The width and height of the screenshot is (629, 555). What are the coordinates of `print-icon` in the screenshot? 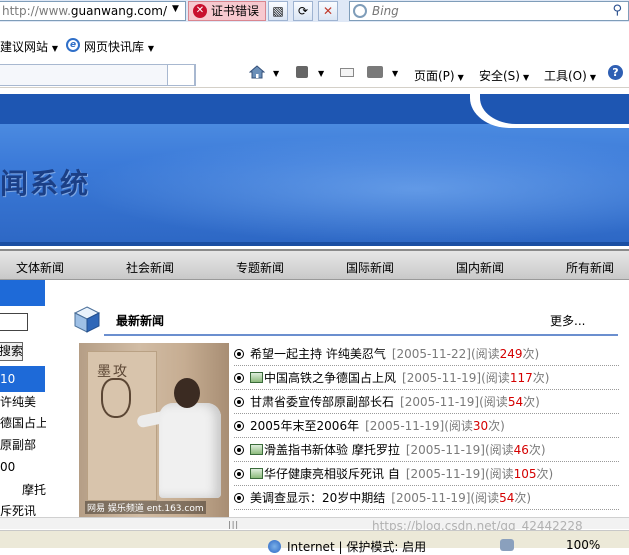 It's located at (375, 72).